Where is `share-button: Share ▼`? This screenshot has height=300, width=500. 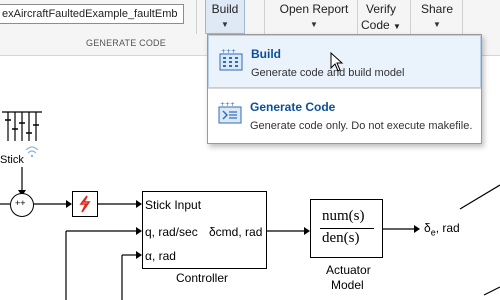 share-button: Share ▼ is located at coordinates (437, 17).